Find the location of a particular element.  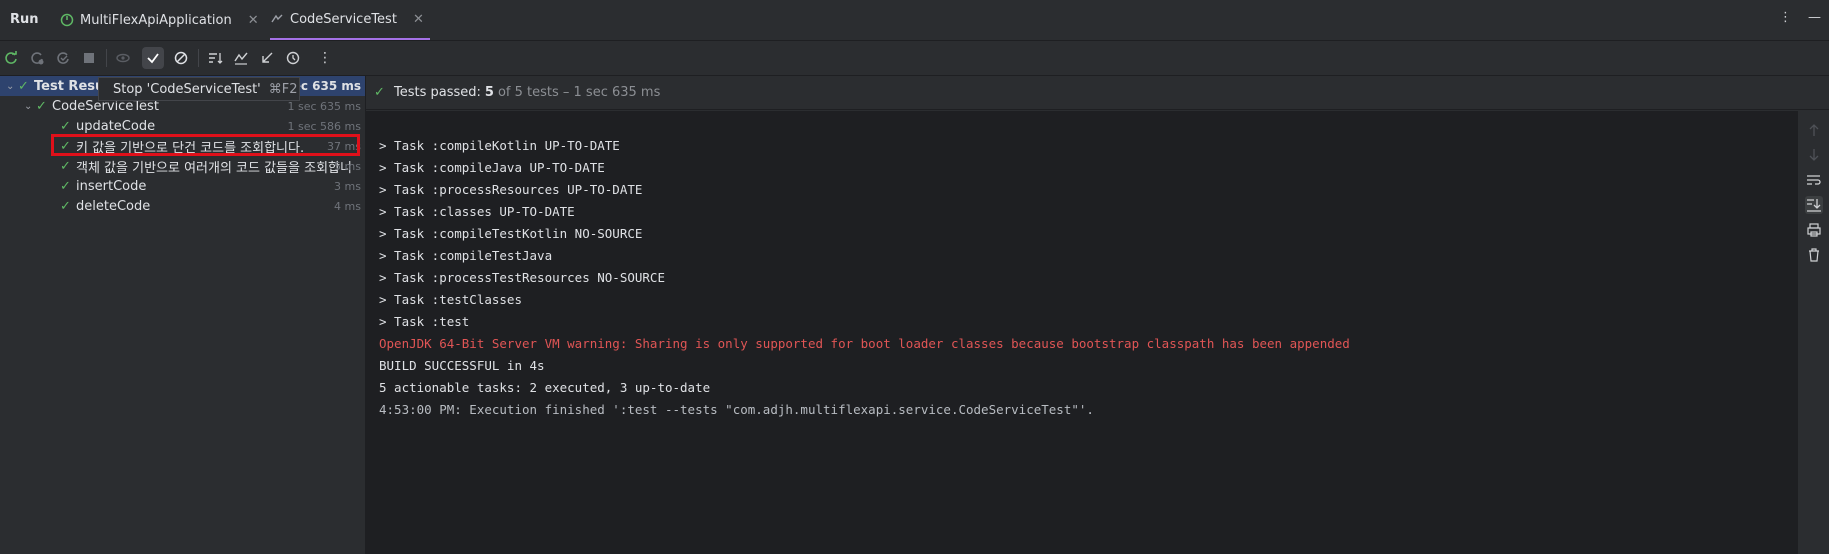

console-line: > Task :compileTestKotlin NO-SOURCE is located at coordinates (511, 233).